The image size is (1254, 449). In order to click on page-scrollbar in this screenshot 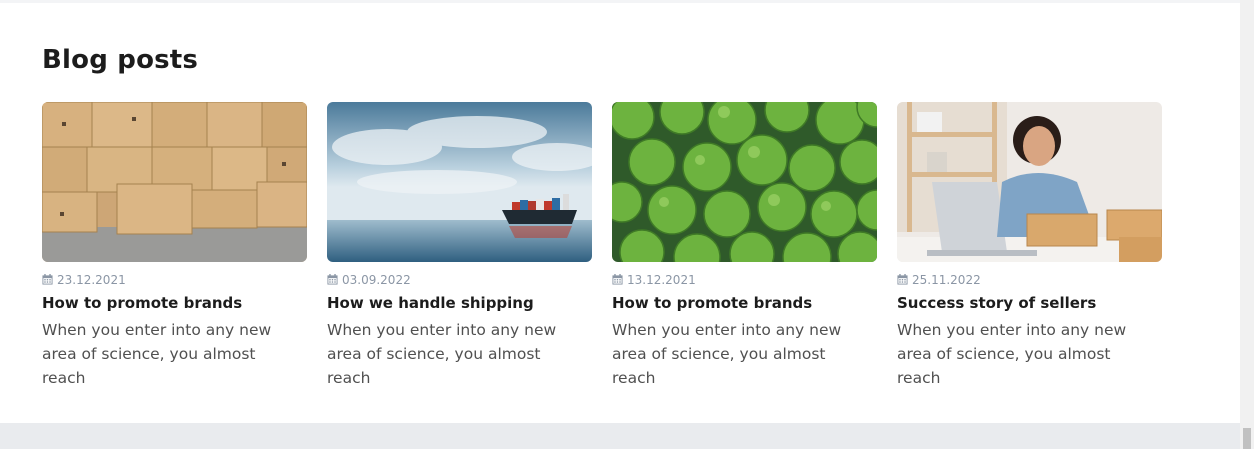, I will do `click(1247, 224)`.